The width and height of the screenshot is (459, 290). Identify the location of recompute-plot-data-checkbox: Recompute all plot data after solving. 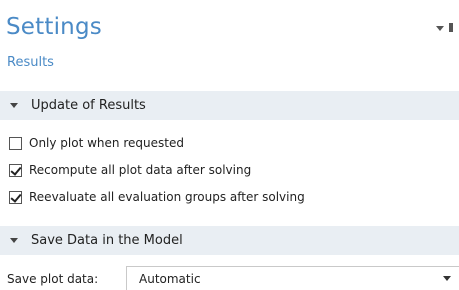
(130, 170).